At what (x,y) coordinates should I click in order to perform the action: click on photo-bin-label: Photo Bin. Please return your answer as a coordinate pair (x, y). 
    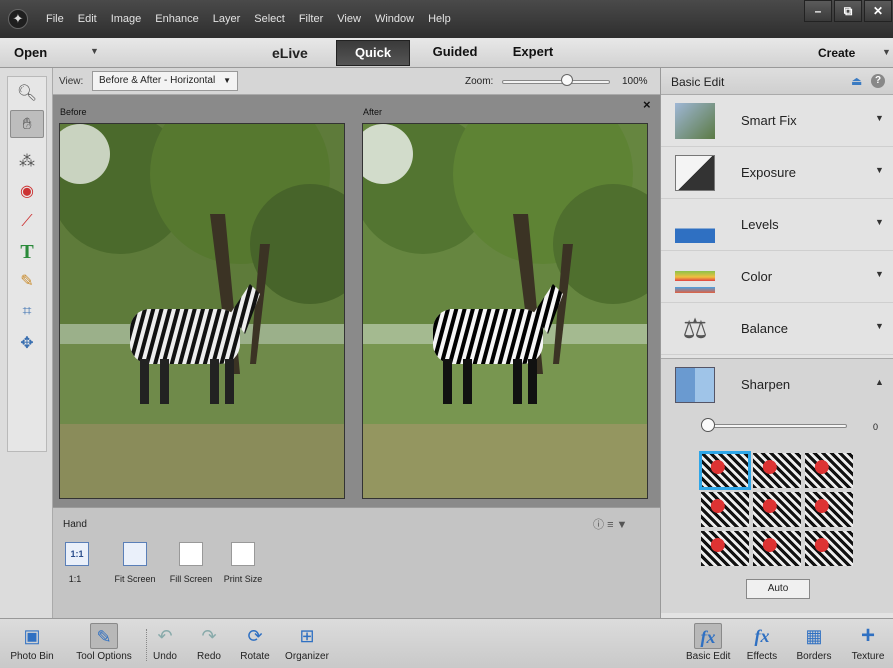
    Looking at the image, I should click on (32, 656).